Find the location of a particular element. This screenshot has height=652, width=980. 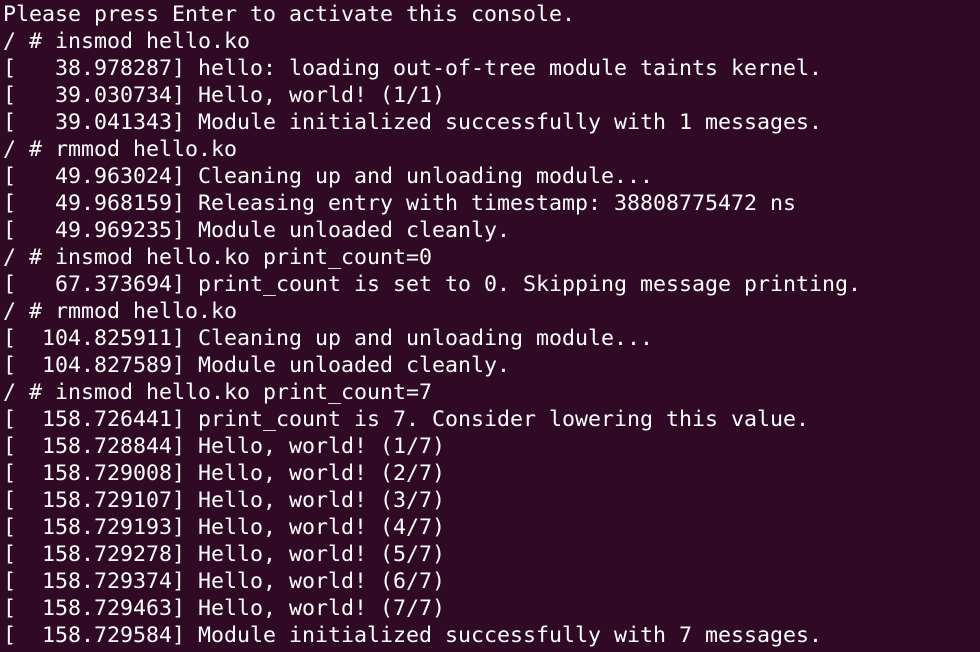

shell-command-line: / # insmod hello.ko print_count=7 is located at coordinates (218, 392).